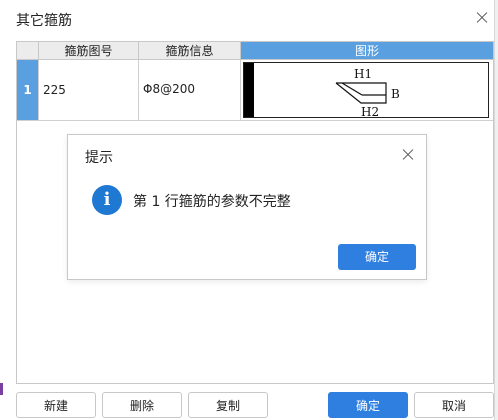 The image size is (498, 420). I want to click on cancel-button: 取消, so click(454, 405).